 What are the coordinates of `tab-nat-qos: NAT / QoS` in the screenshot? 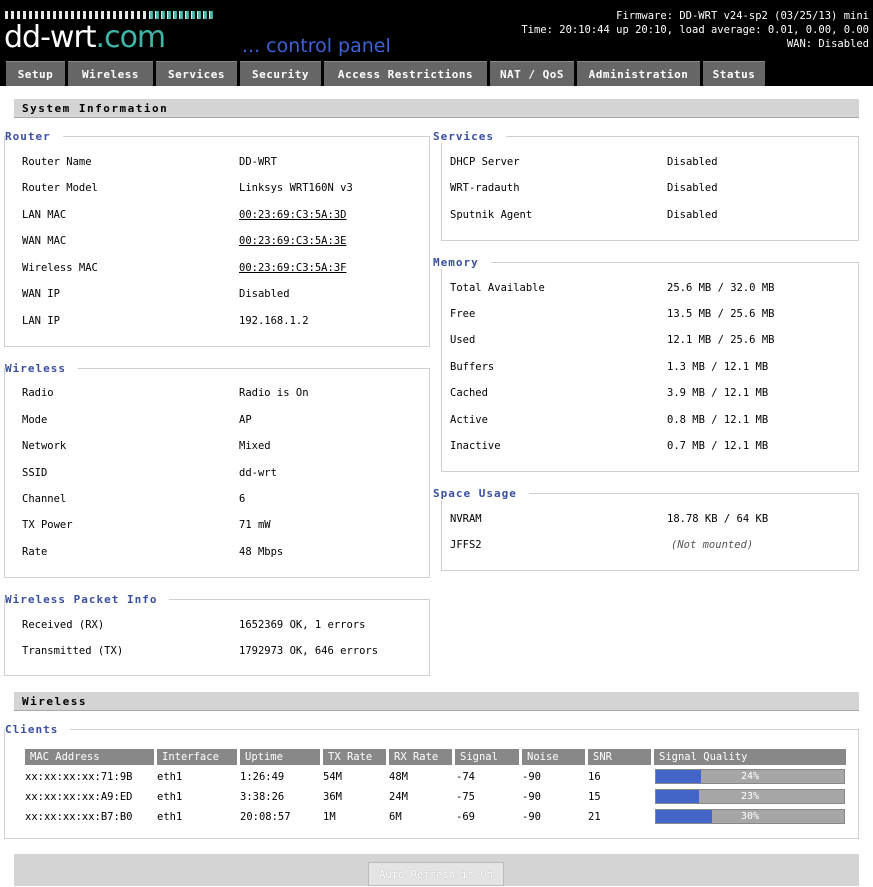 It's located at (532, 73).